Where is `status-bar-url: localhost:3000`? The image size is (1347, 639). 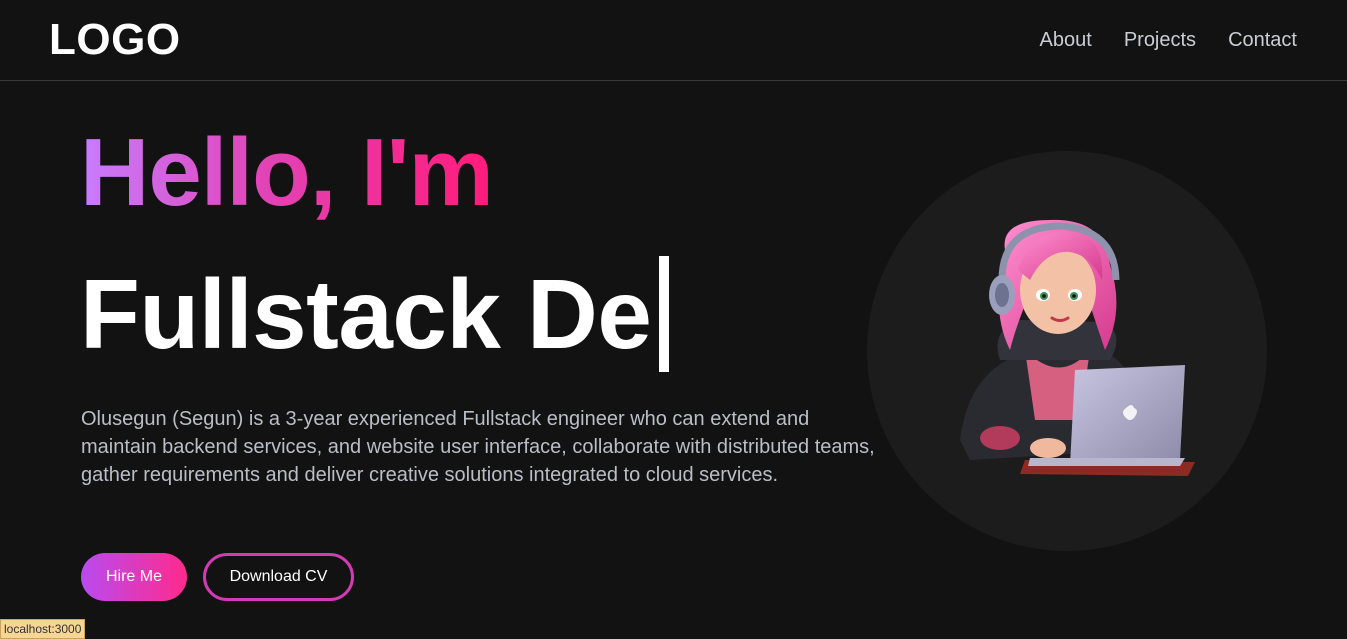
status-bar-url: localhost:3000 is located at coordinates (43, 629).